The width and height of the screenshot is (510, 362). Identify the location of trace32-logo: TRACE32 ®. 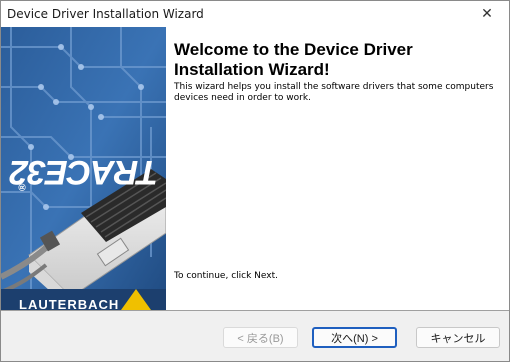
(83, 116).